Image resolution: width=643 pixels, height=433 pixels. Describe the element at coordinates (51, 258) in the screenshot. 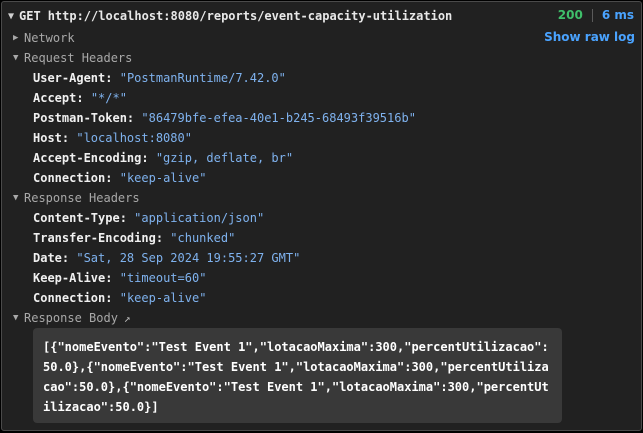

I see `header-key: Date:` at that location.